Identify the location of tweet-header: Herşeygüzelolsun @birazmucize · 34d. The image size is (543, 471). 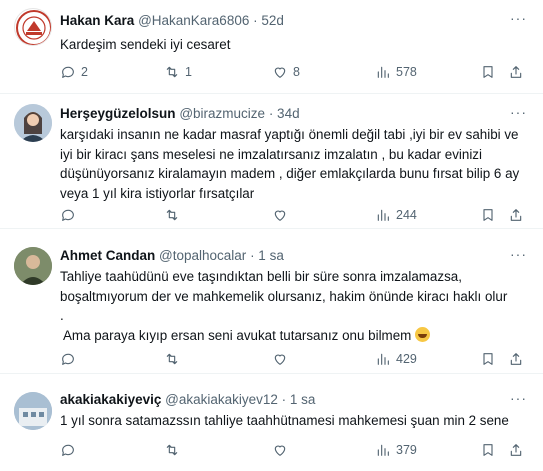
(180, 113).